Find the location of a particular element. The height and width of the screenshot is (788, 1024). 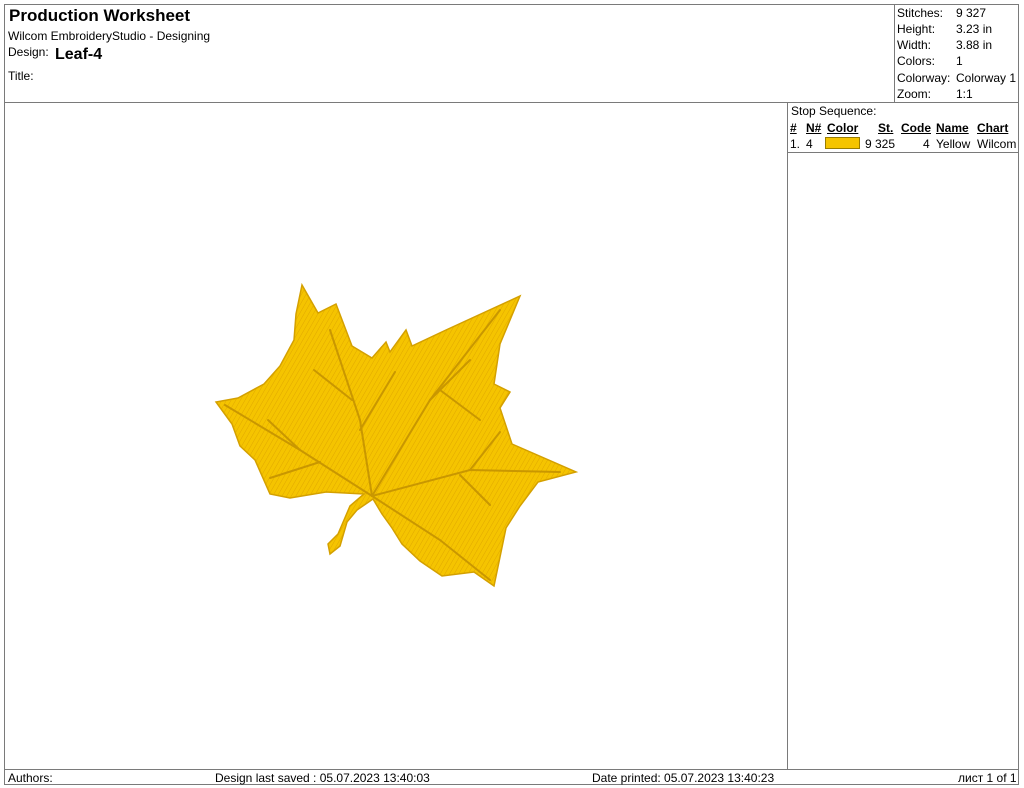

stop-sequence-title: Stop Sequence: is located at coordinates (834, 111).